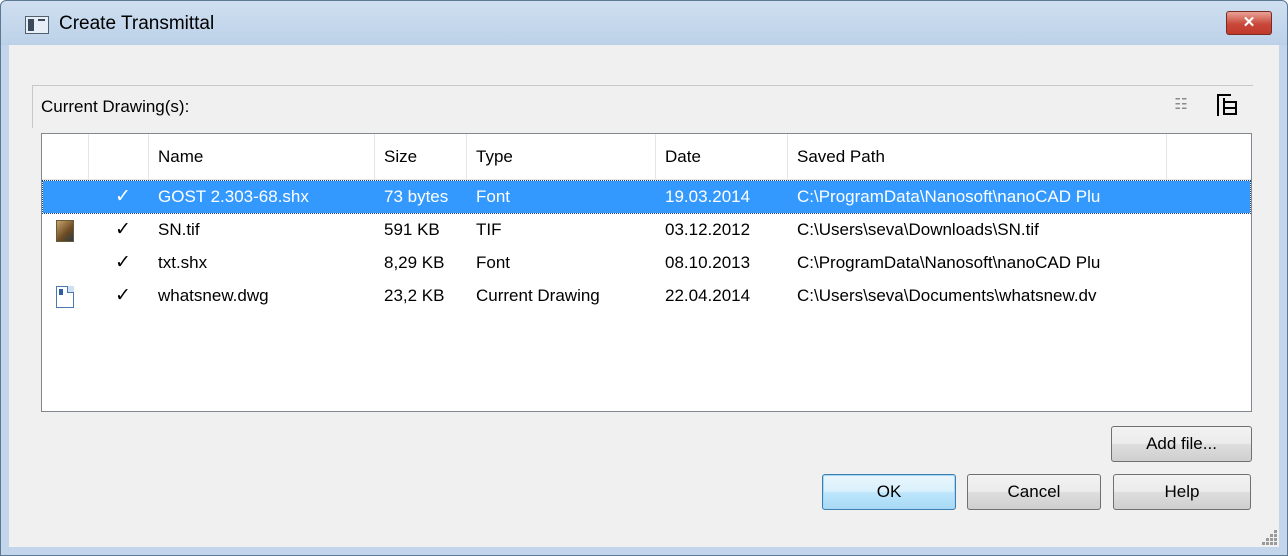 The height and width of the screenshot is (556, 1288). I want to click on current-drawings-group: Current Drawing(s):, so click(642, 106).